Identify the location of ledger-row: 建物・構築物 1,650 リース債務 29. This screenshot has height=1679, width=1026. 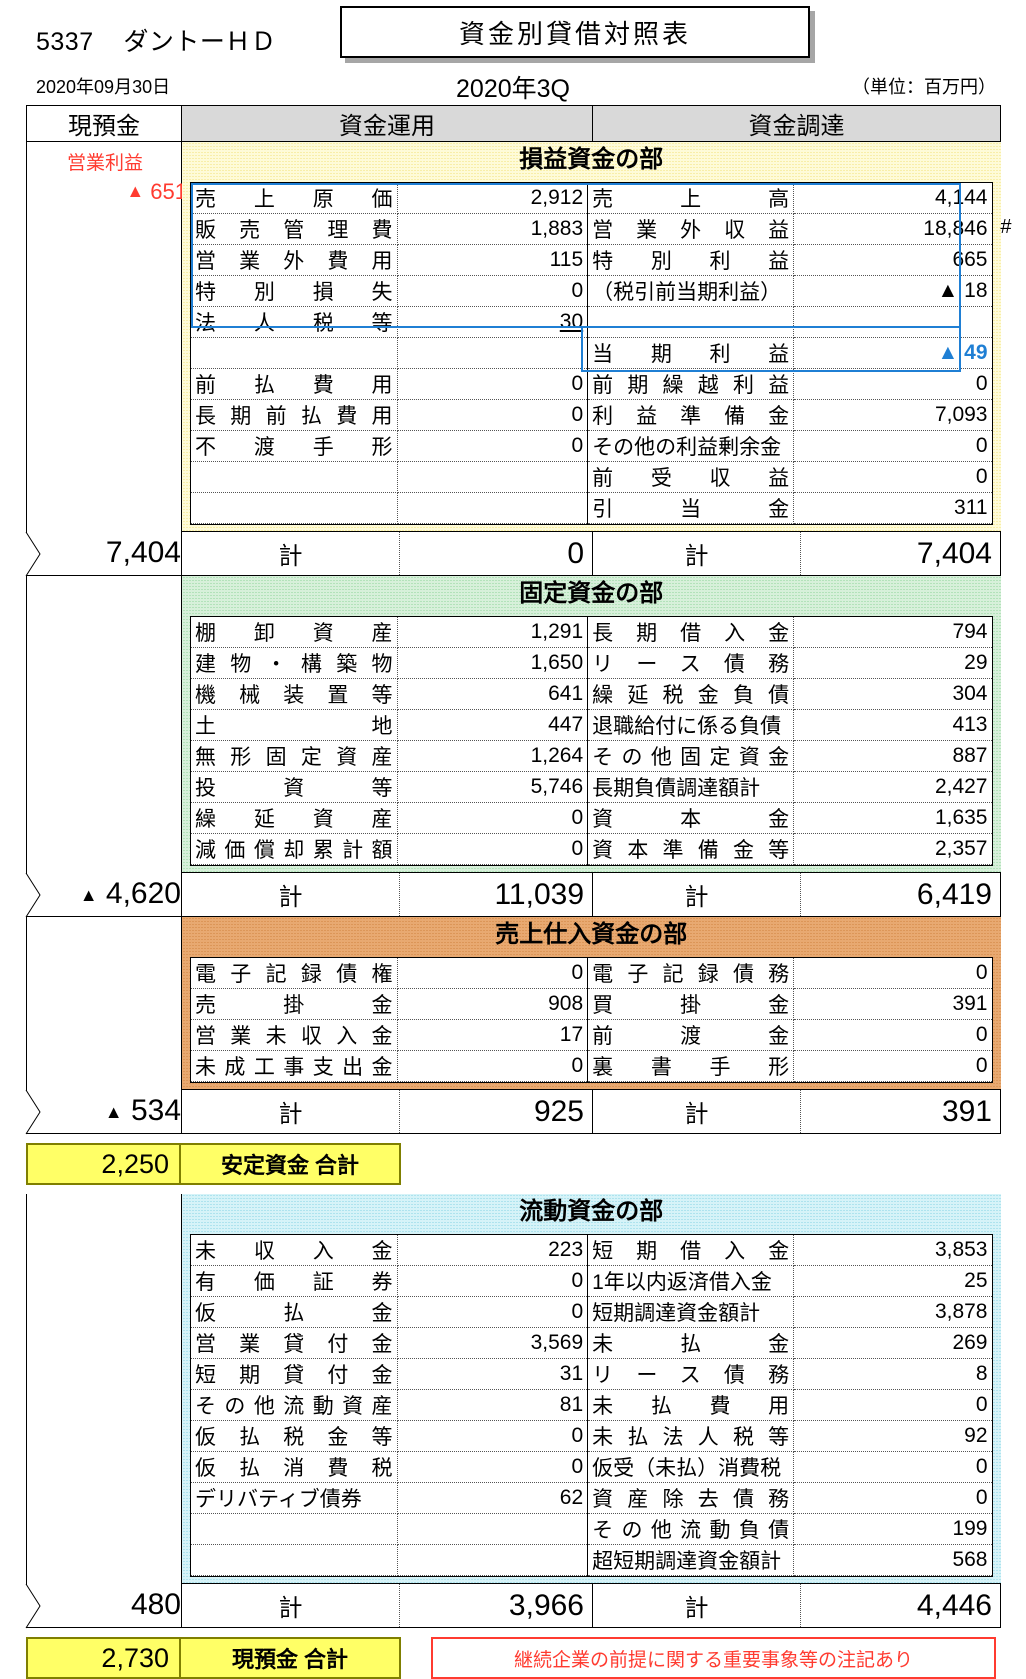
(591, 663).